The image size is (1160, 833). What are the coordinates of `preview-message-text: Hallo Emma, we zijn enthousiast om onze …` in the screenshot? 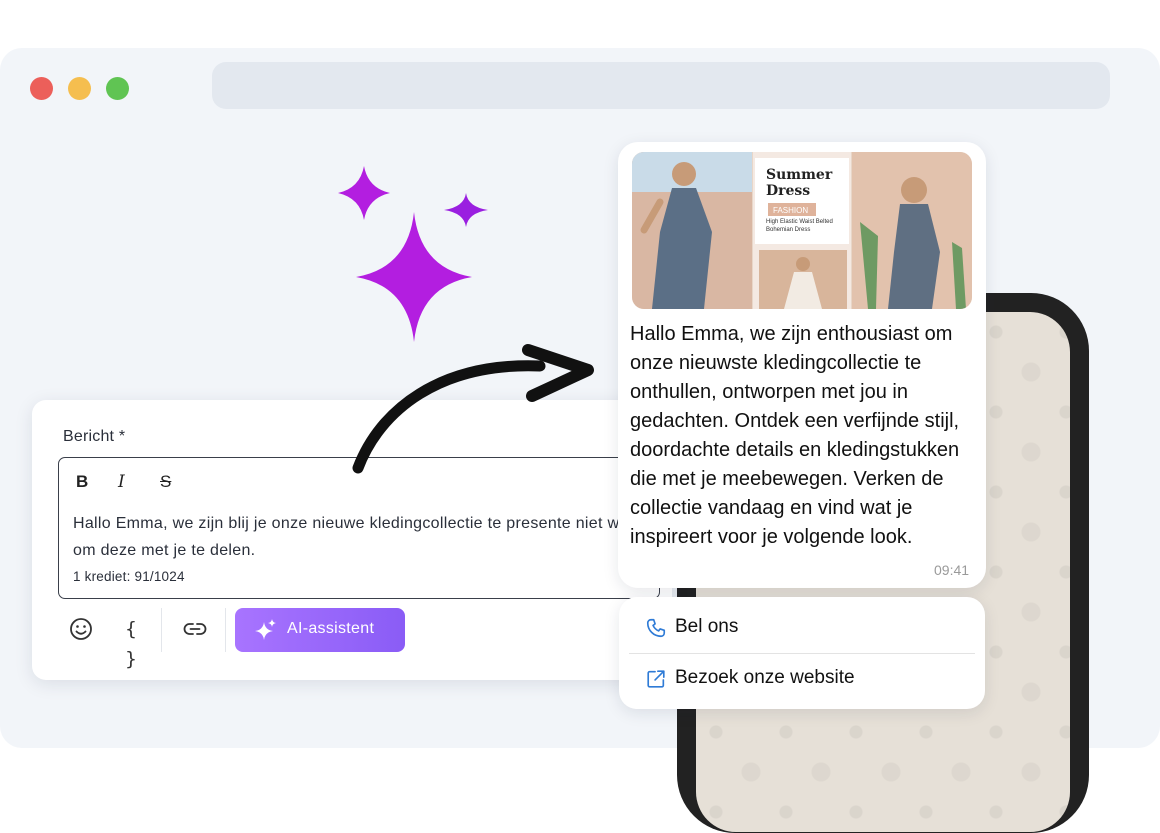 It's located at (795, 435).